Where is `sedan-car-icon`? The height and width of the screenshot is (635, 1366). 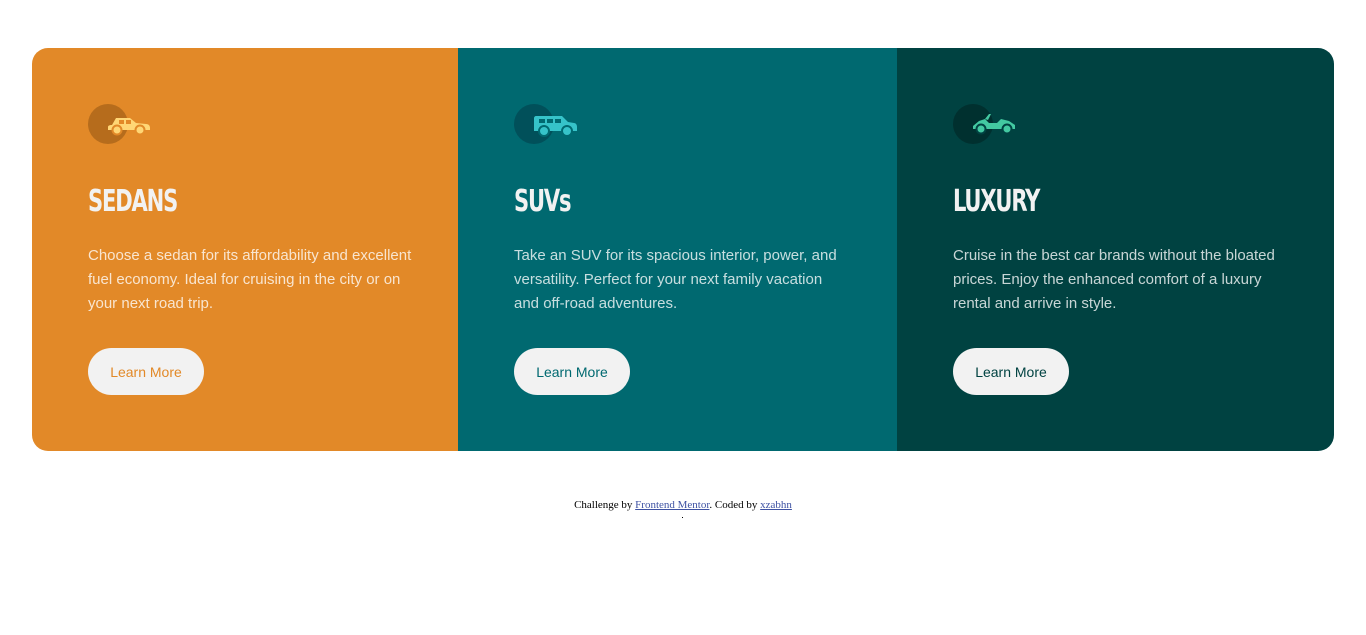 sedan-car-icon is located at coordinates (120, 124).